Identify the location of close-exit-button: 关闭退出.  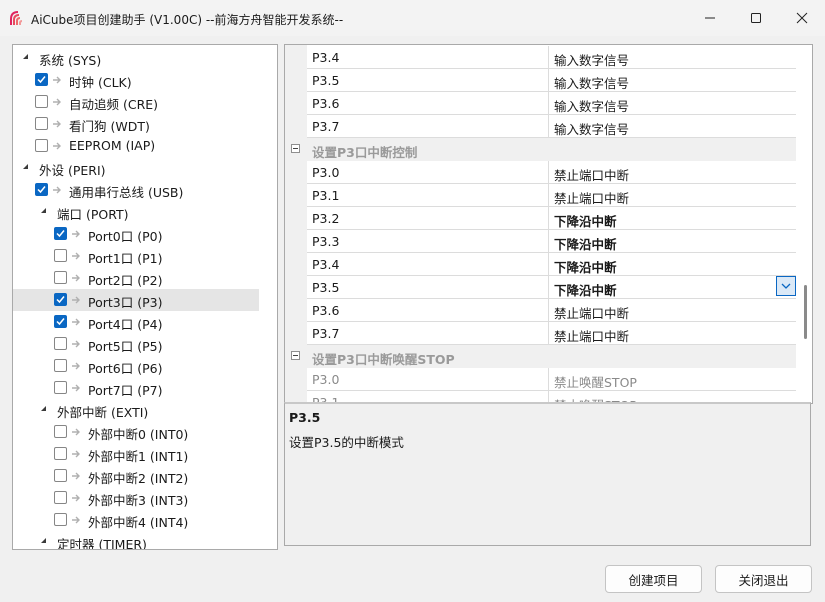
(763, 579).